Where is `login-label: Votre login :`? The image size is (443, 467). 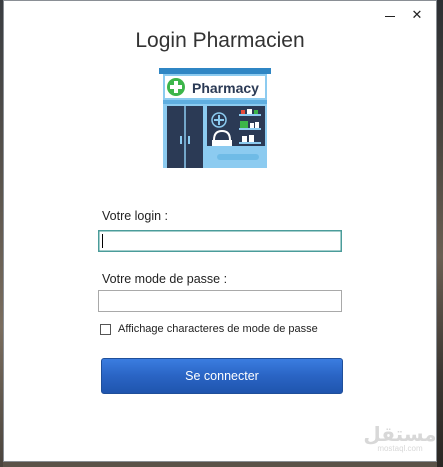
login-label: Votre login : is located at coordinates (135, 216).